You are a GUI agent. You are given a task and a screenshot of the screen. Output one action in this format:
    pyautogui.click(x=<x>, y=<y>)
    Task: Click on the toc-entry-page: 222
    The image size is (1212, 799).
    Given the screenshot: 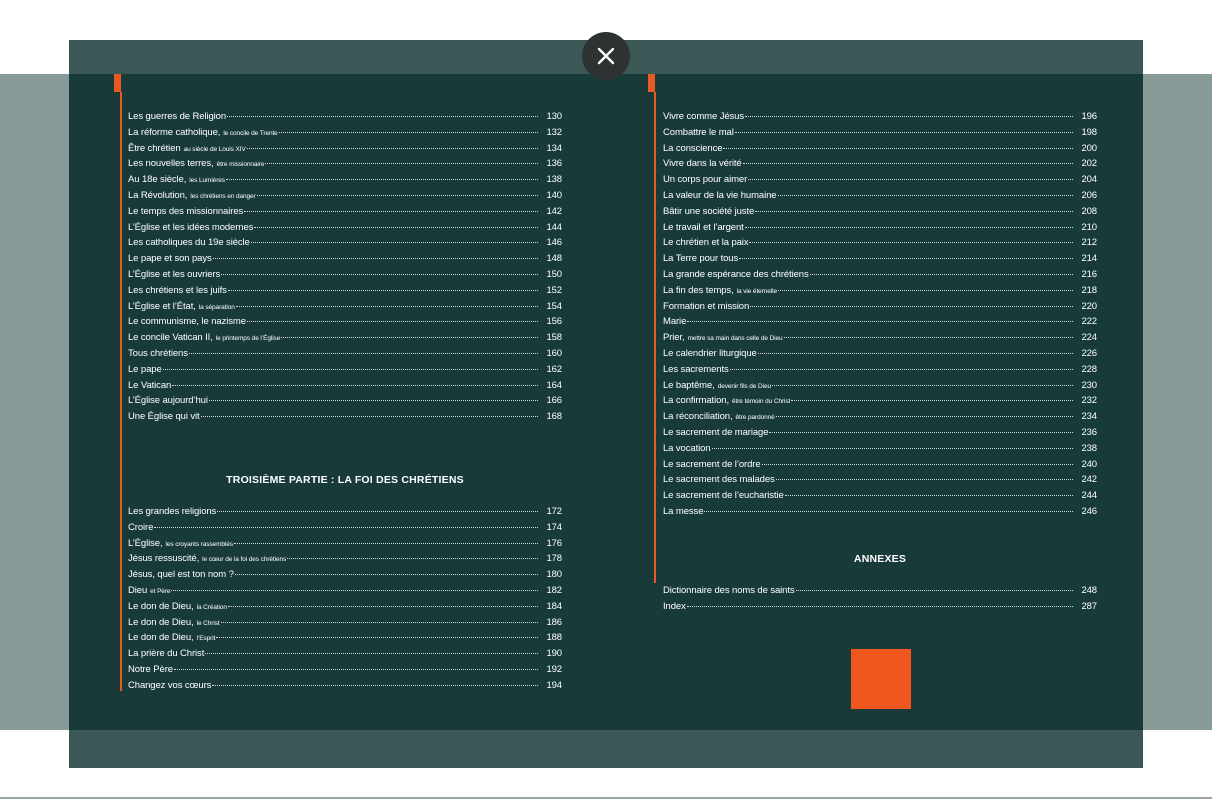 What is the action you would take?
    pyautogui.click(x=1089, y=322)
    